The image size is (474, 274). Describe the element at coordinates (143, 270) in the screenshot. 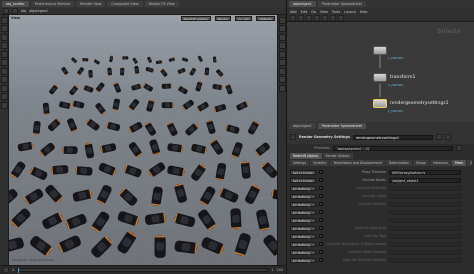

I see `timeline-bar` at that location.